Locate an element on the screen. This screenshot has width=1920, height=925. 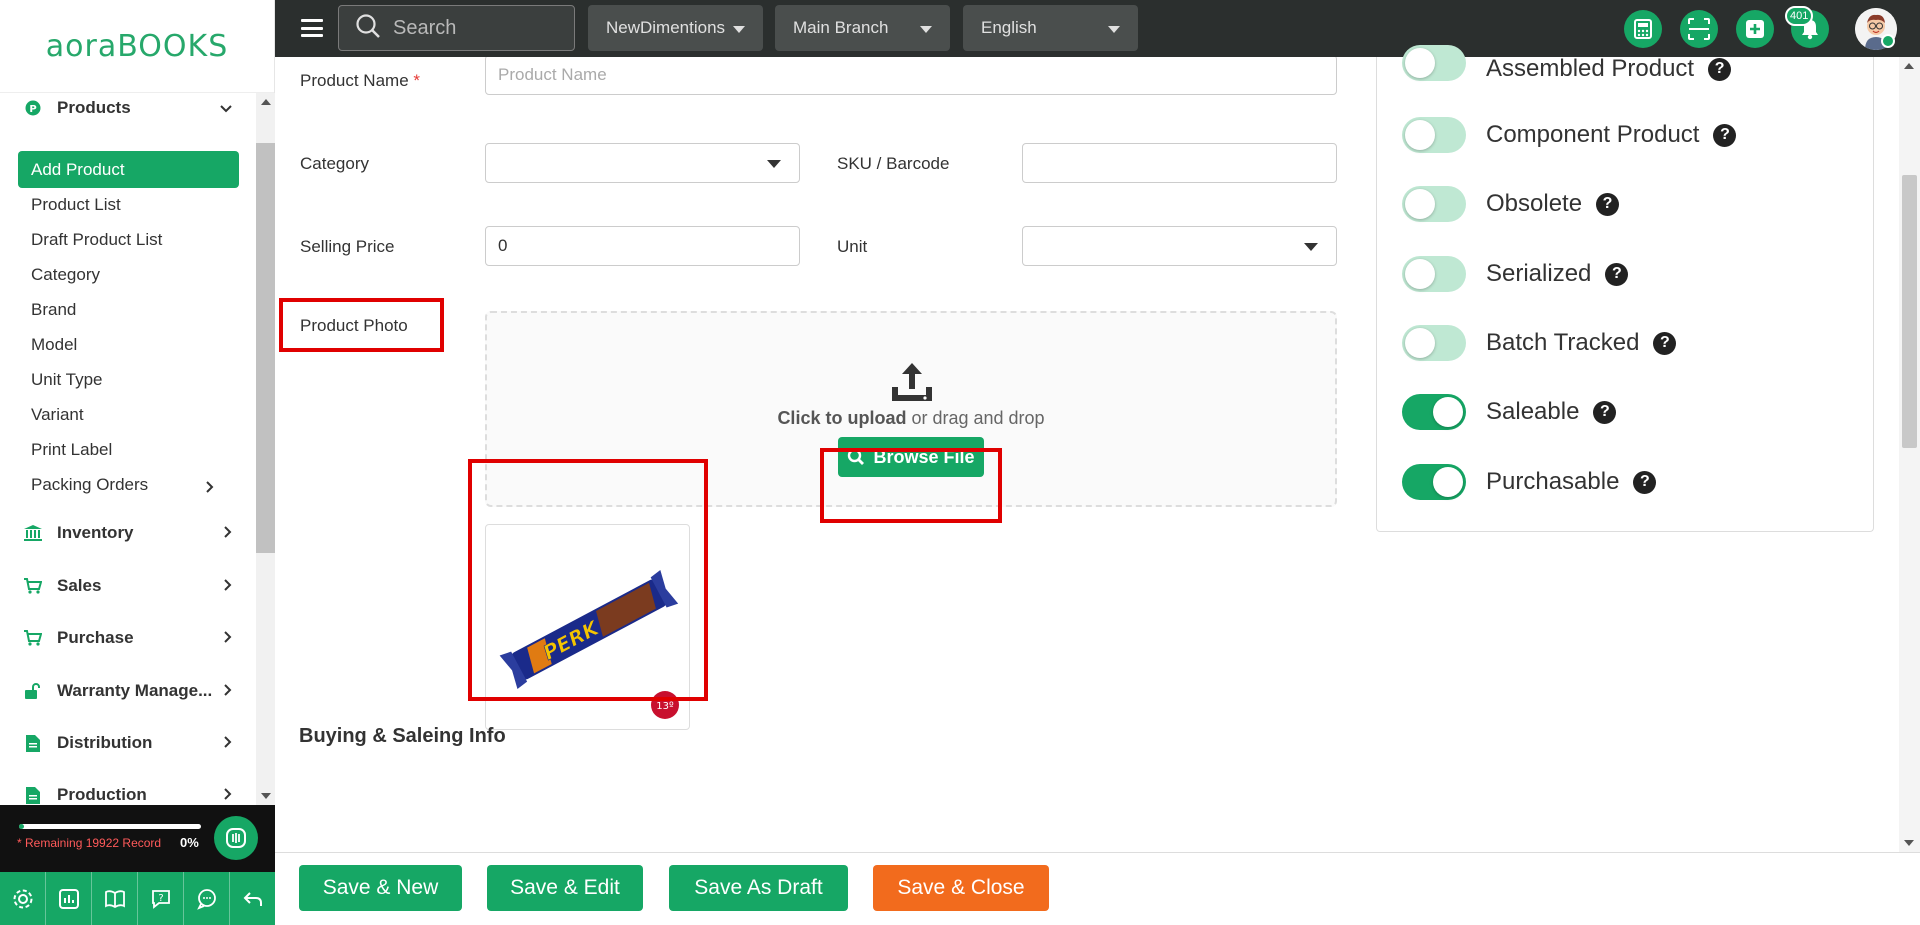
help-chat-icon: ? is located at coordinates (161, 898).